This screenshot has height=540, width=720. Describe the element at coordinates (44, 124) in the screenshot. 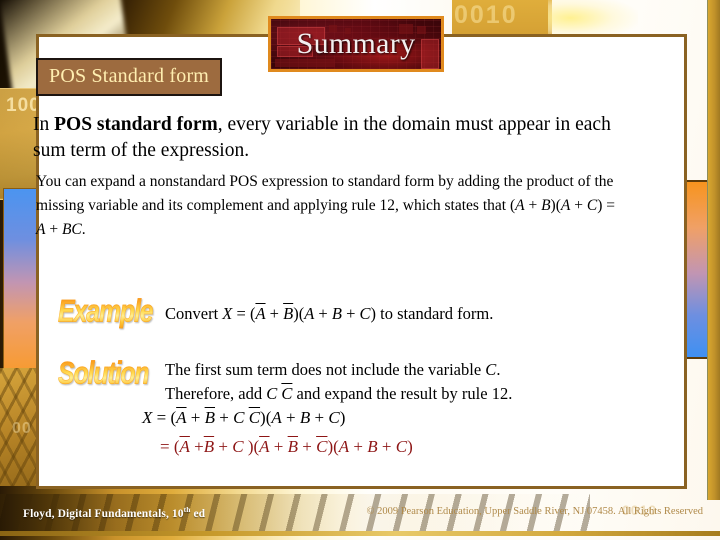

I see `definition-prefix: In` at that location.